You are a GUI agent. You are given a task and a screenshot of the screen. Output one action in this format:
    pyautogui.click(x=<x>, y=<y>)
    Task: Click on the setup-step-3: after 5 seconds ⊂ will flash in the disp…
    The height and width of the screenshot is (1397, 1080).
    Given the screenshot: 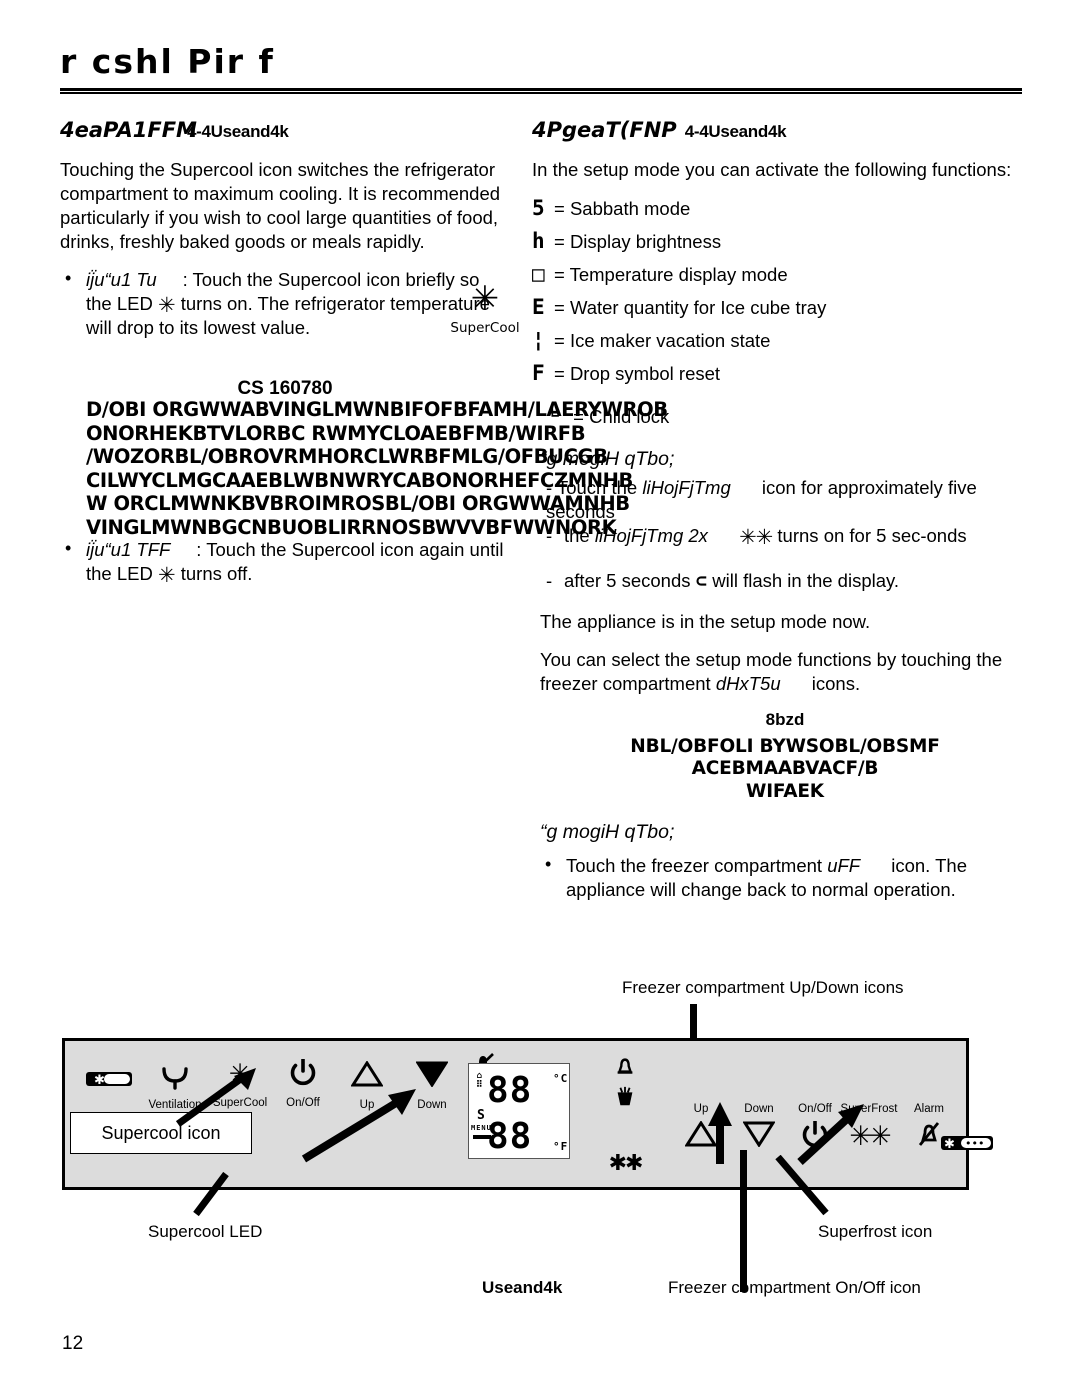 What is the action you would take?
    pyautogui.click(x=785, y=581)
    